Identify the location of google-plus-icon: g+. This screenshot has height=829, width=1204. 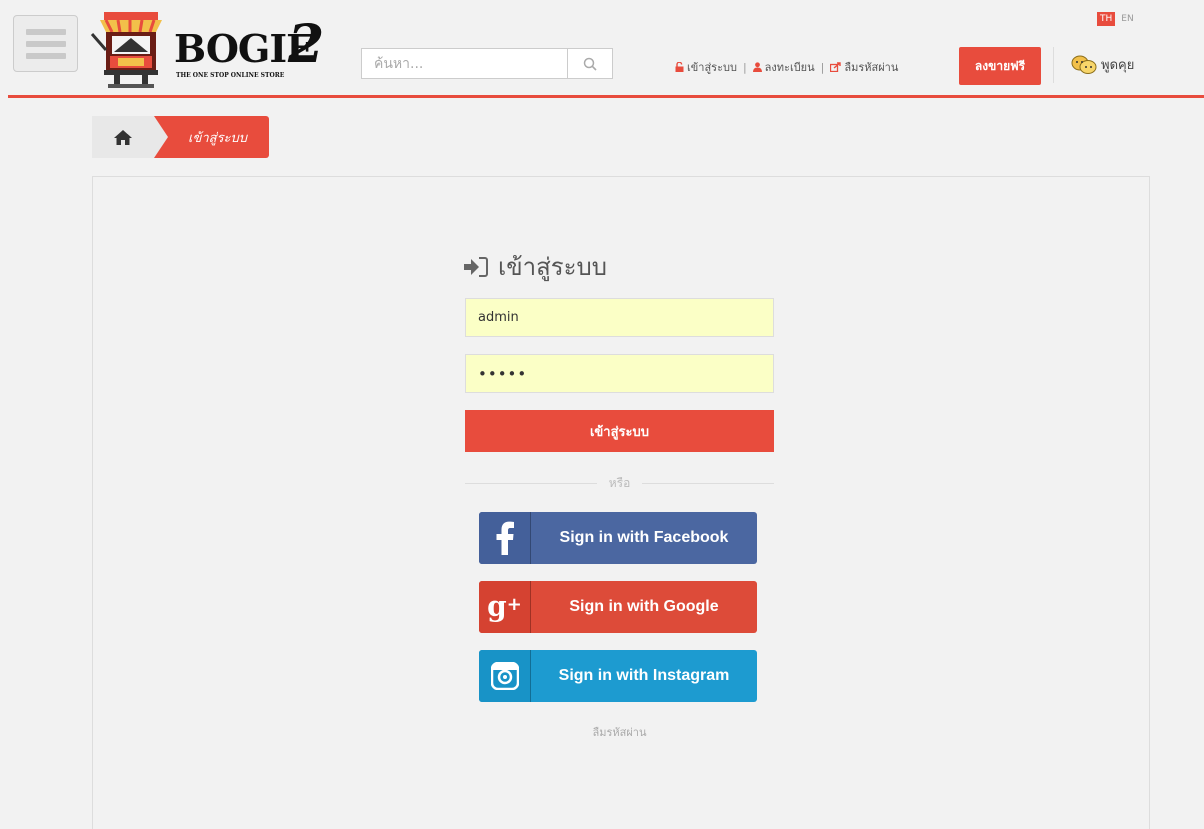
(505, 607).